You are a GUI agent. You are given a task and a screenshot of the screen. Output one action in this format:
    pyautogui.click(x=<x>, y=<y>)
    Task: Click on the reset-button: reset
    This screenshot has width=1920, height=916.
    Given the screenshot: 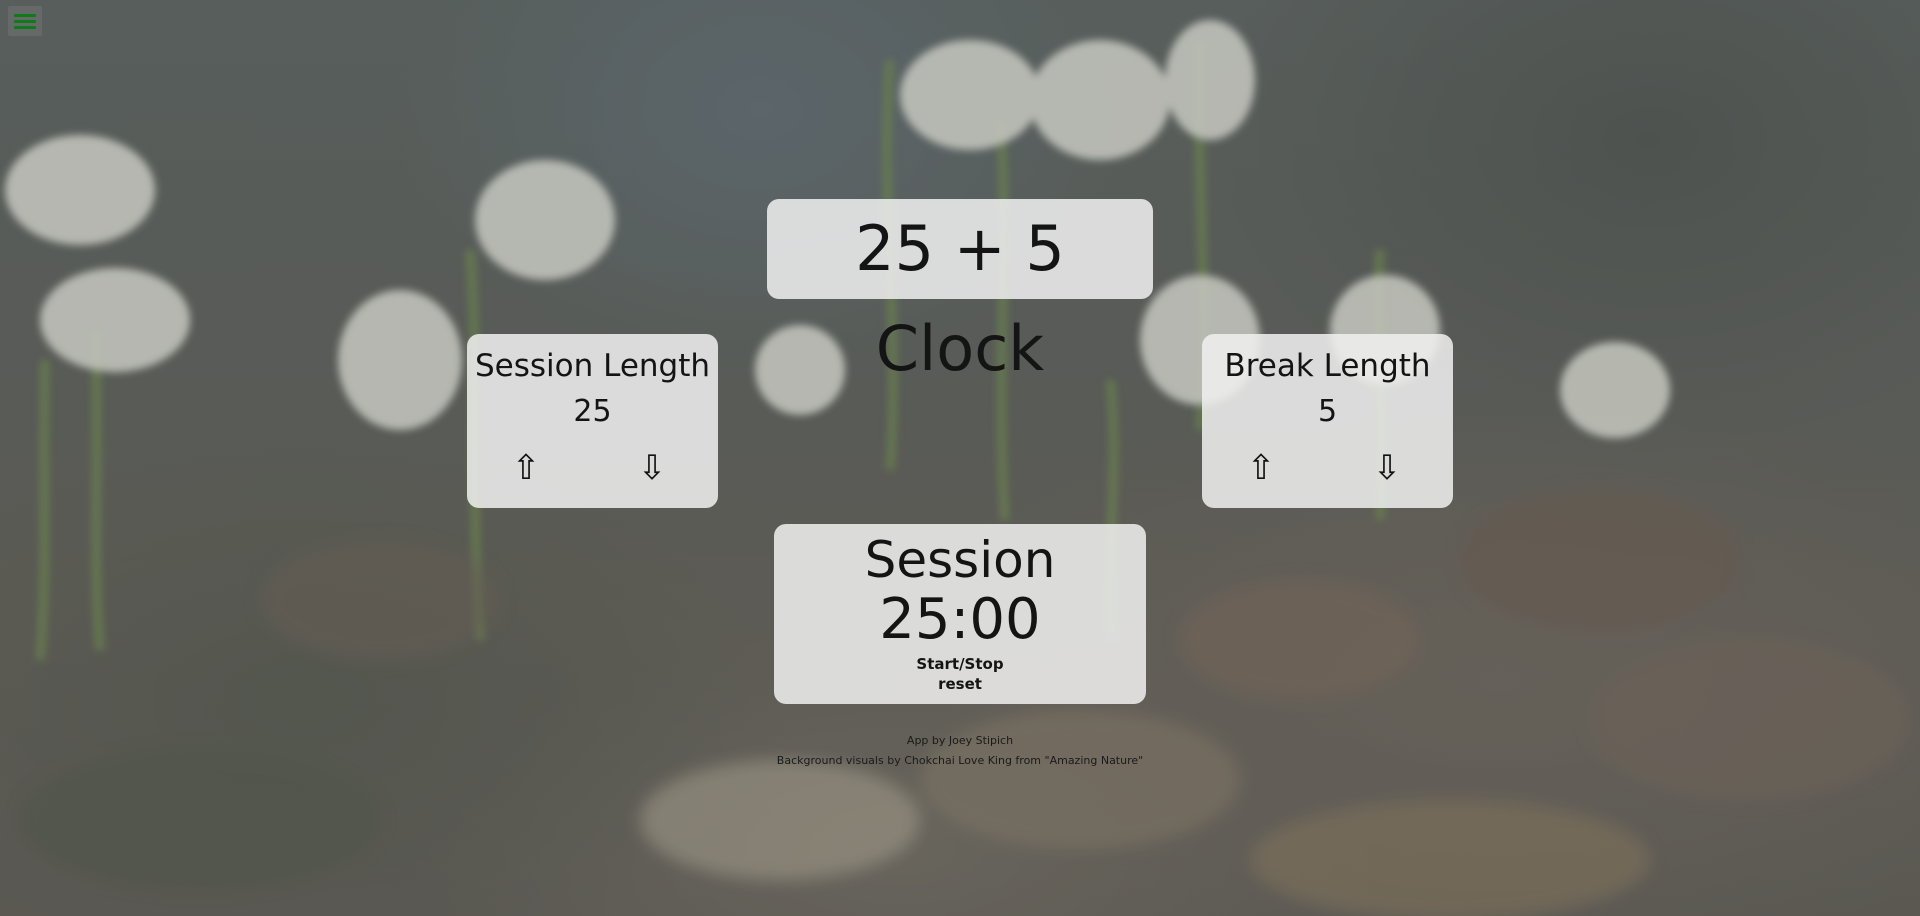 What is the action you would take?
    pyautogui.click(x=960, y=684)
    